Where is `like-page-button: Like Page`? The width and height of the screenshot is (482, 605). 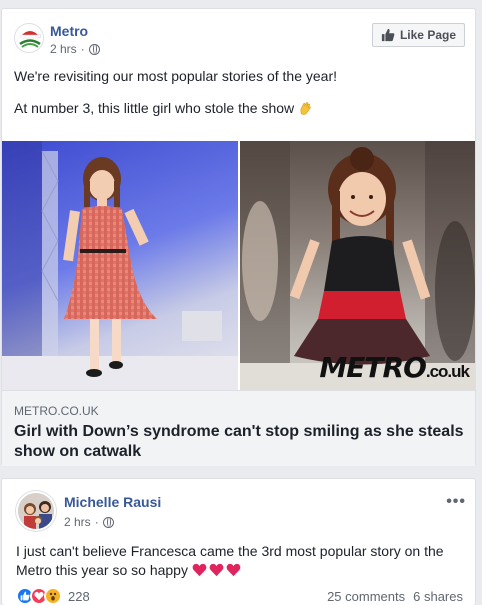 like-page-button: Like Page is located at coordinates (418, 35).